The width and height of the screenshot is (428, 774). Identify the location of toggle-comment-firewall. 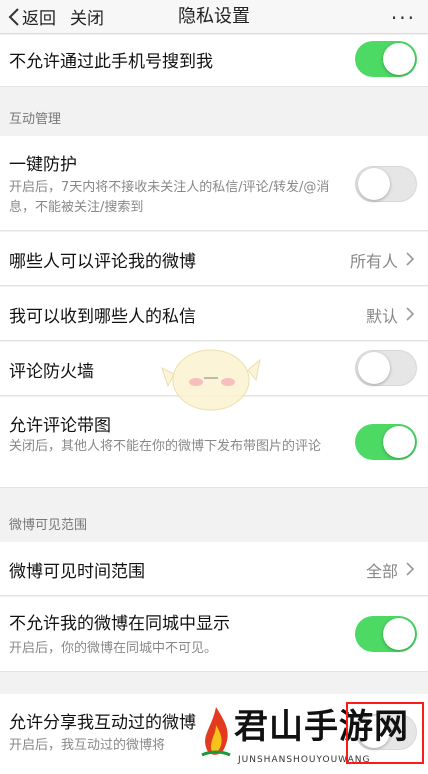
(386, 368).